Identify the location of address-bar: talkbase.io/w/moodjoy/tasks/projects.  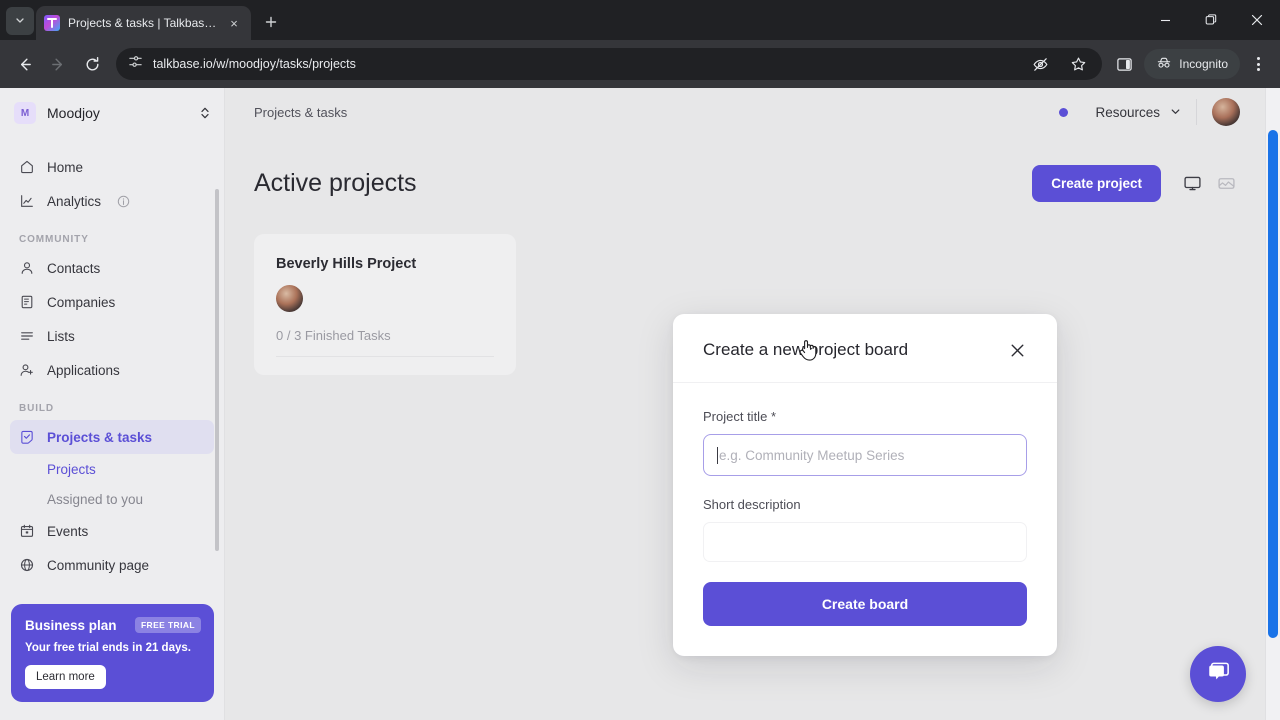
(609, 64).